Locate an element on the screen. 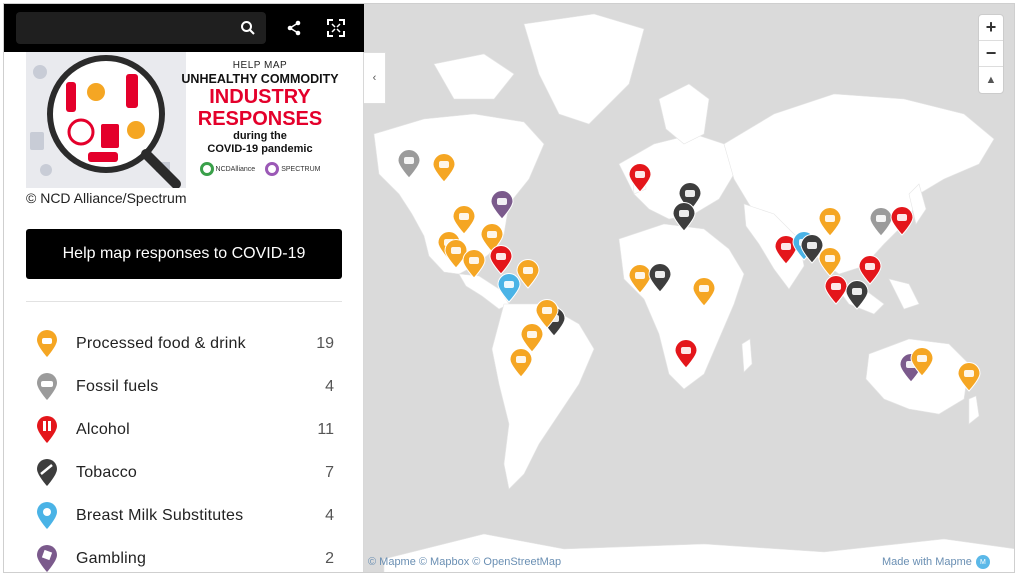  baby-icon is located at coordinates (47, 515).